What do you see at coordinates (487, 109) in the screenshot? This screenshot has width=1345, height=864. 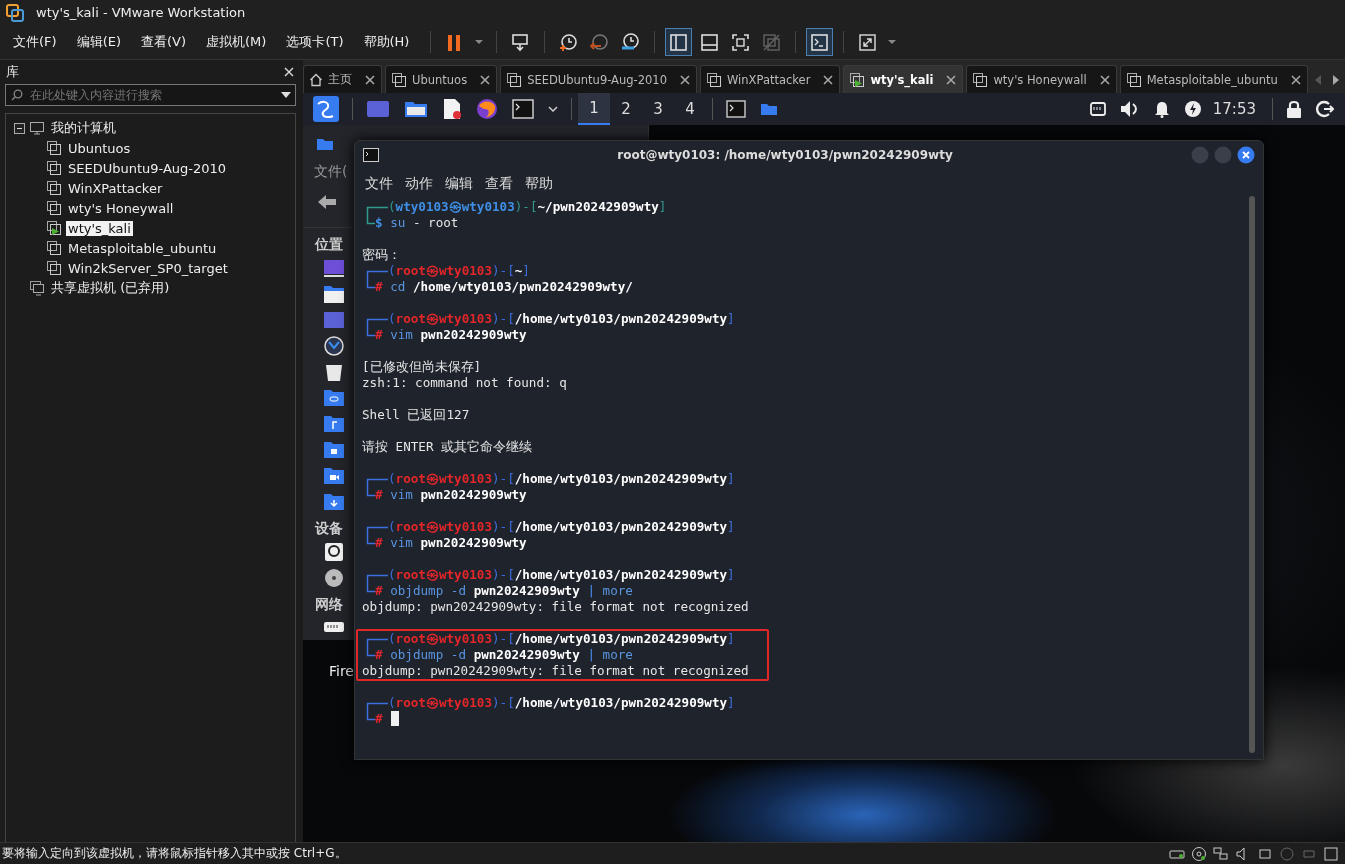 I see `firefox-icon` at bounding box center [487, 109].